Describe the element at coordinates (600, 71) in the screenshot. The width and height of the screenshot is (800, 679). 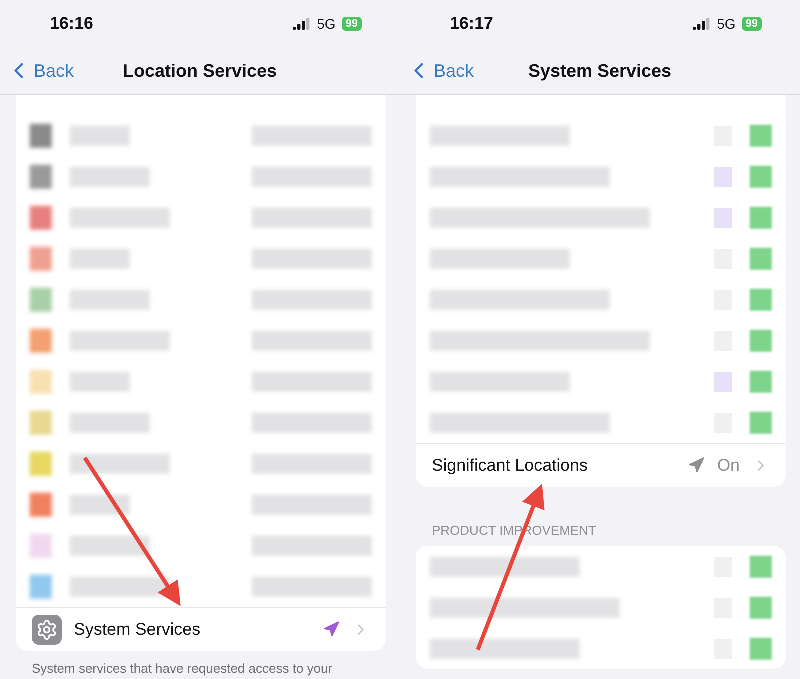
I see `screen-title: System Services` at that location.